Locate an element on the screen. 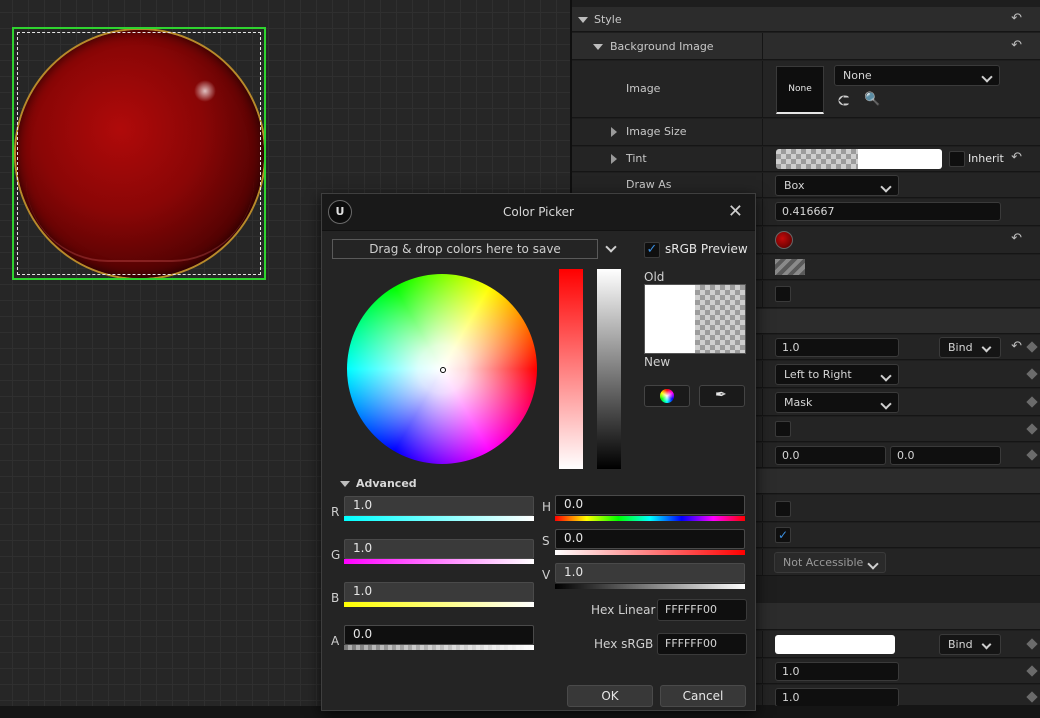 The height and width of the screenshot is (718, 1040). r-gradient-slider is located at coordinates (439, 518).